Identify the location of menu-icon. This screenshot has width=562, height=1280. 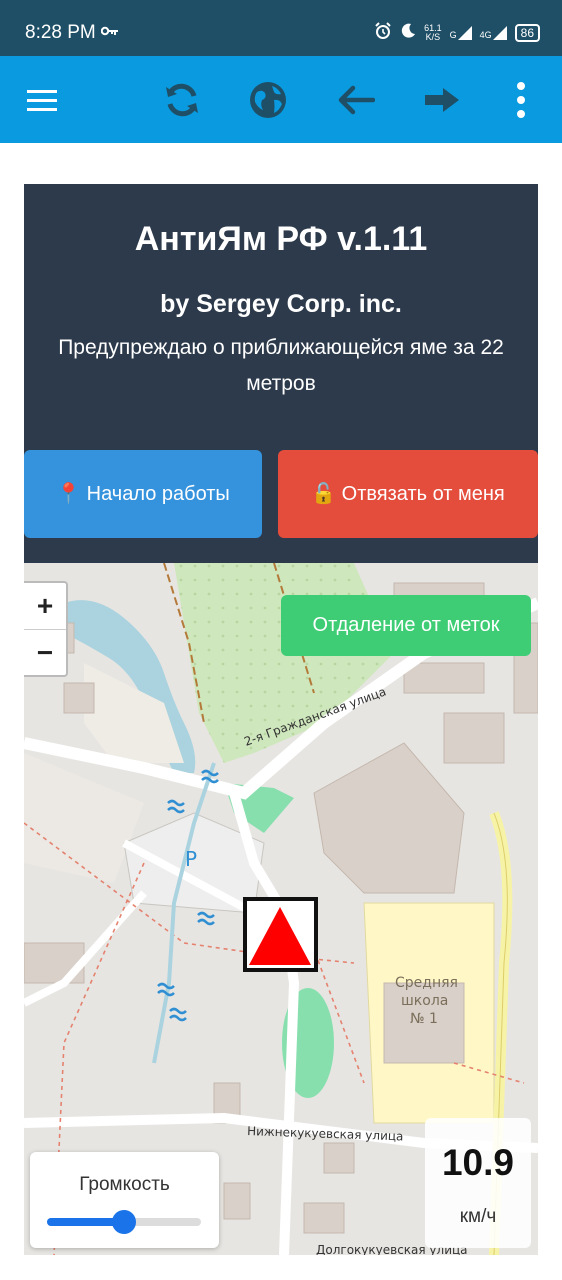
(43, 100).